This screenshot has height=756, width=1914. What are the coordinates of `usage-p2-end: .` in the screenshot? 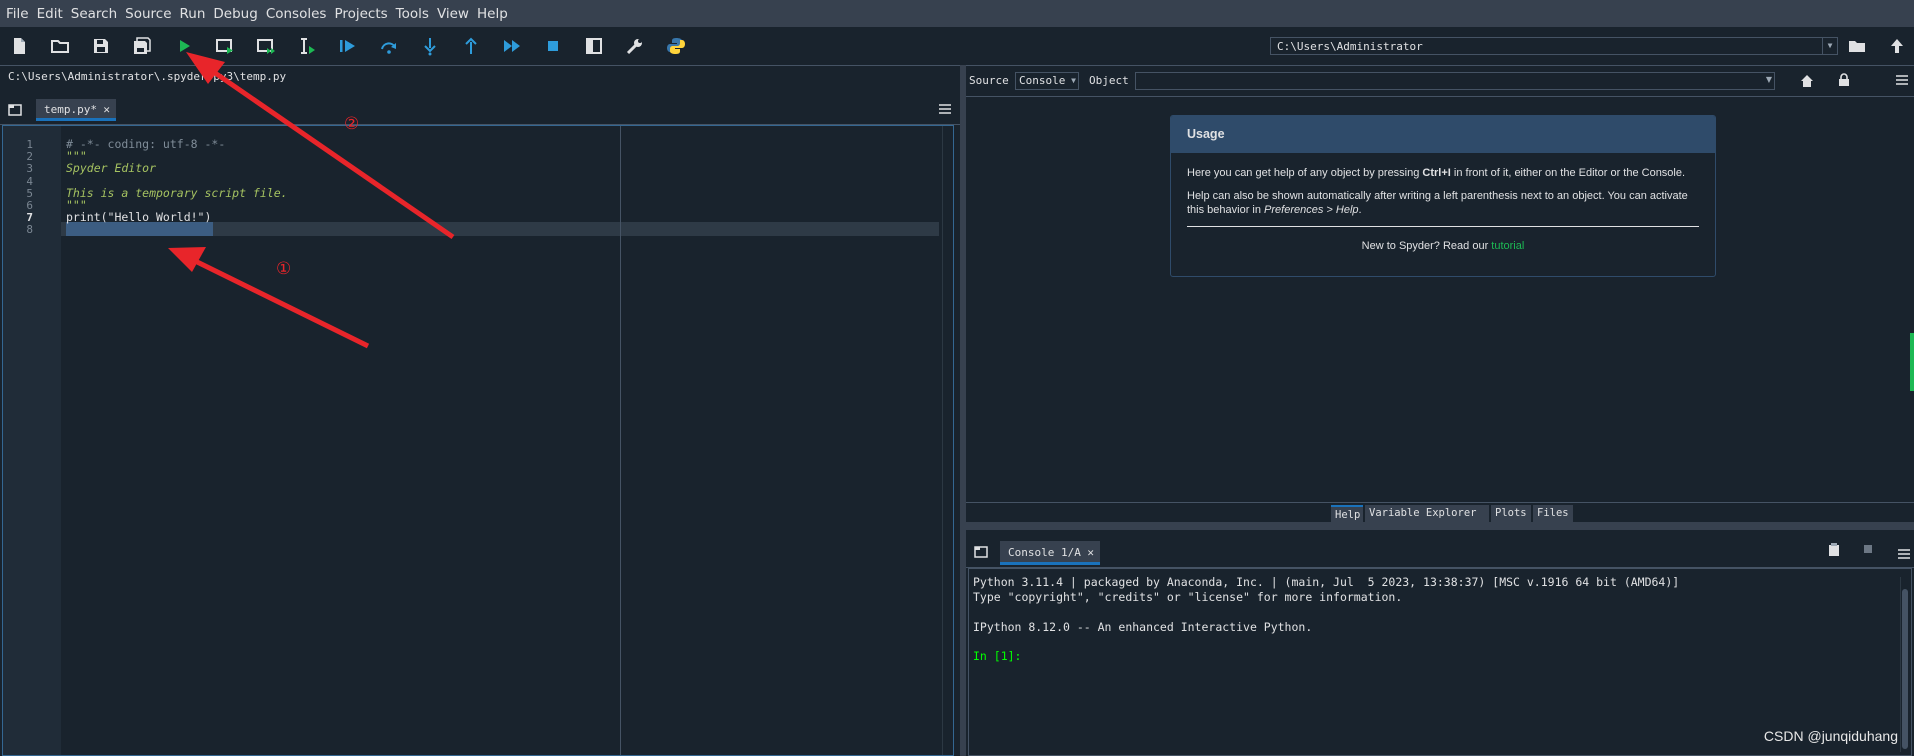 It's located at (1360, 210).